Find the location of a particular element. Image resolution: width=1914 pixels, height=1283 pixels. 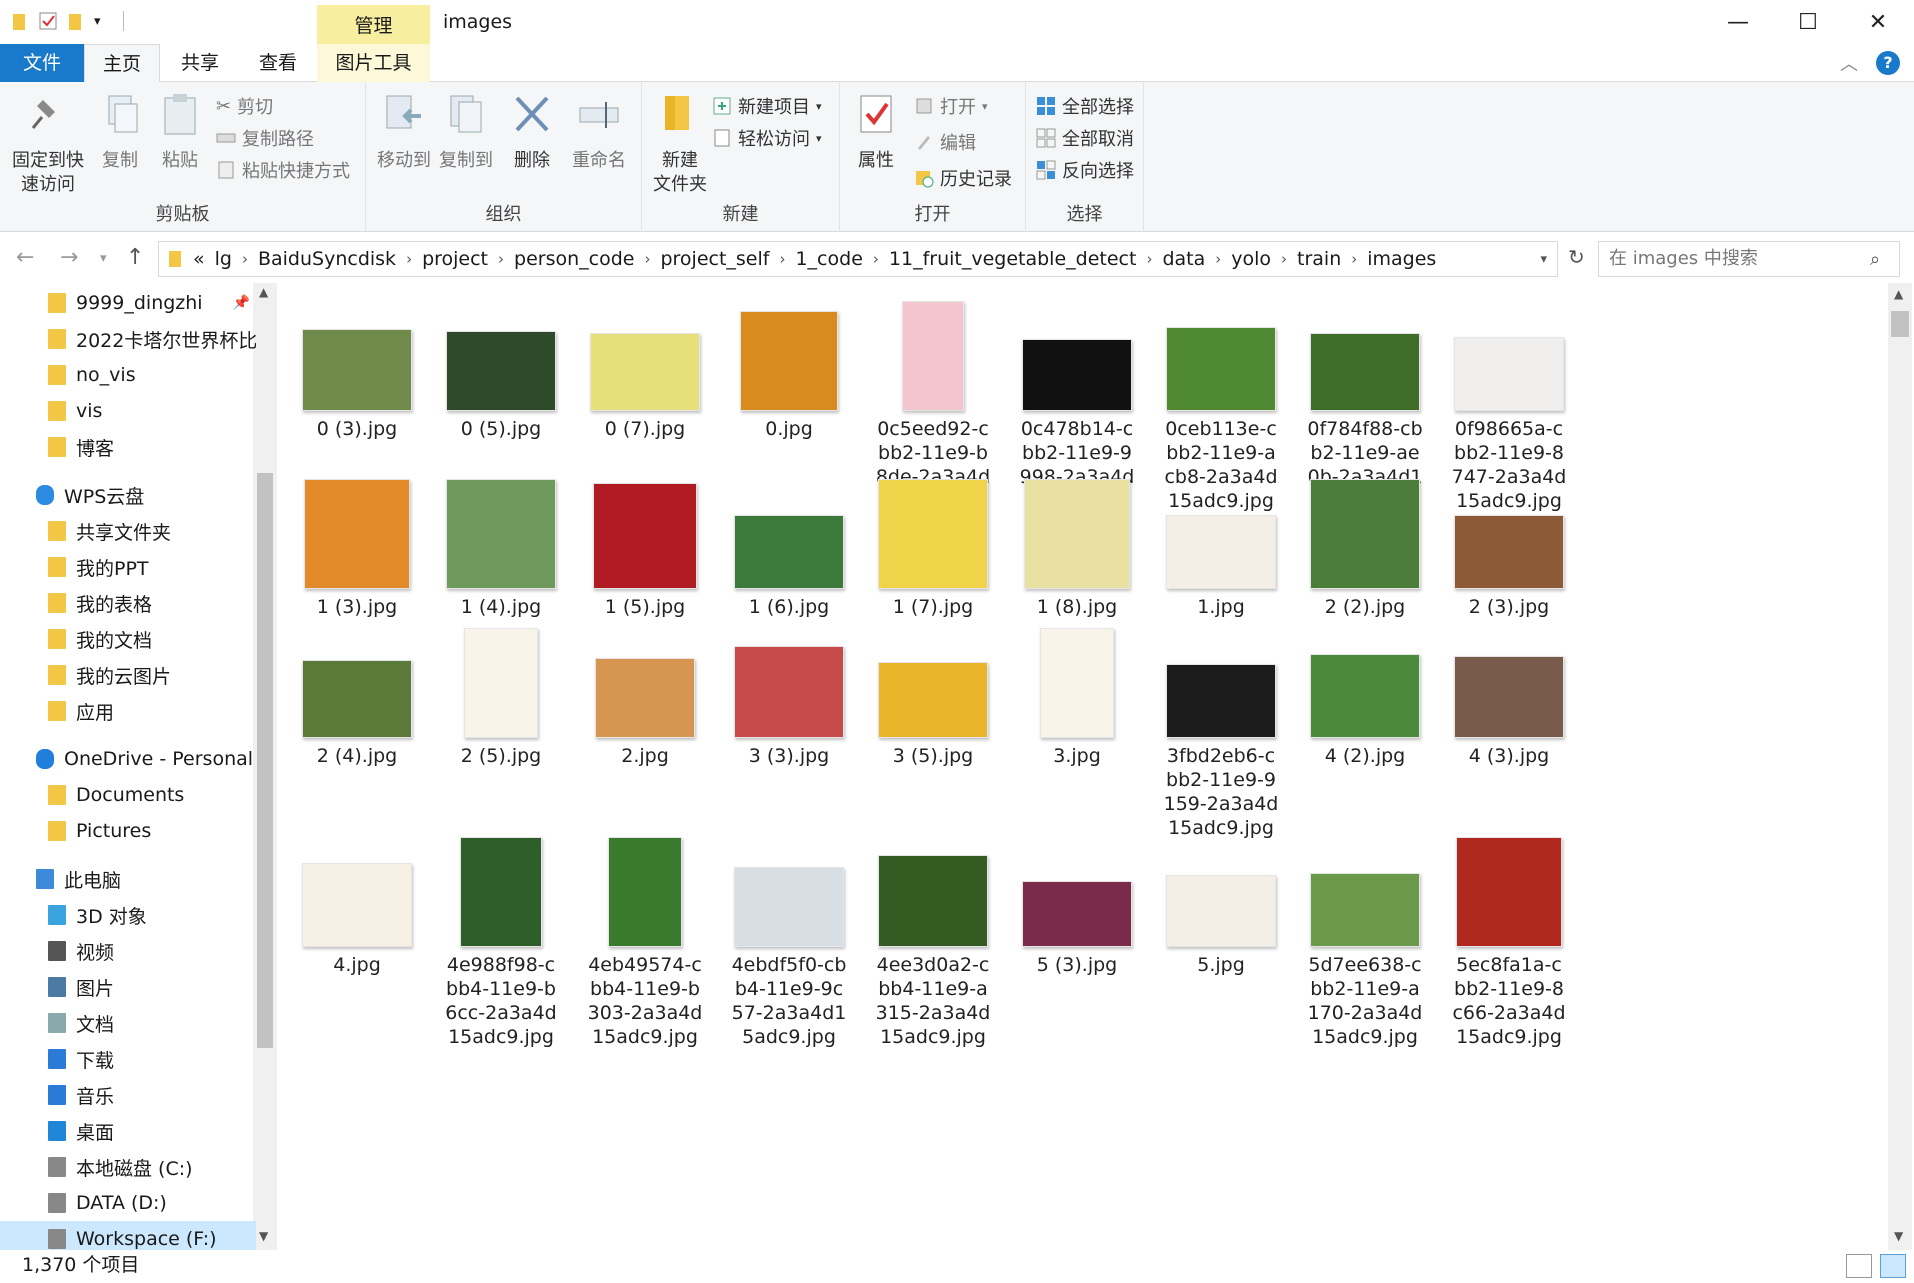

qat-dropdown-icon: ▾ is located at coordinates (97, 21).